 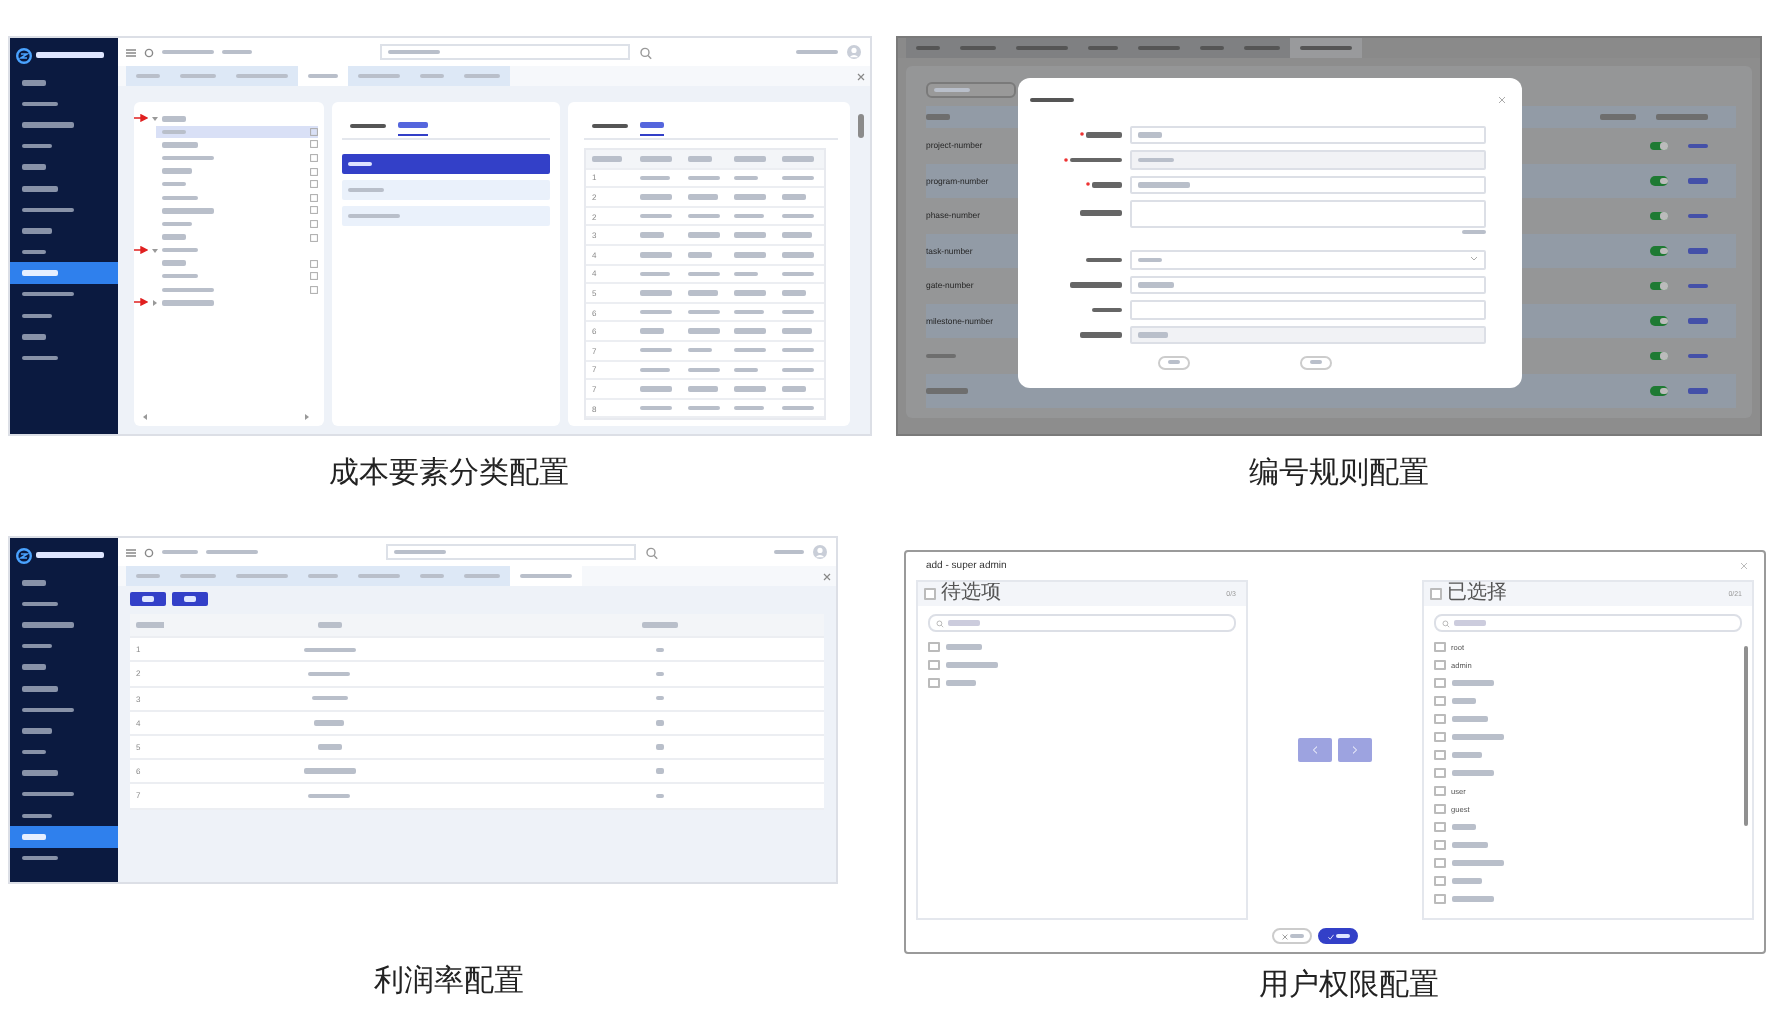 I want to click on export-button, so click(x=190, y=599).